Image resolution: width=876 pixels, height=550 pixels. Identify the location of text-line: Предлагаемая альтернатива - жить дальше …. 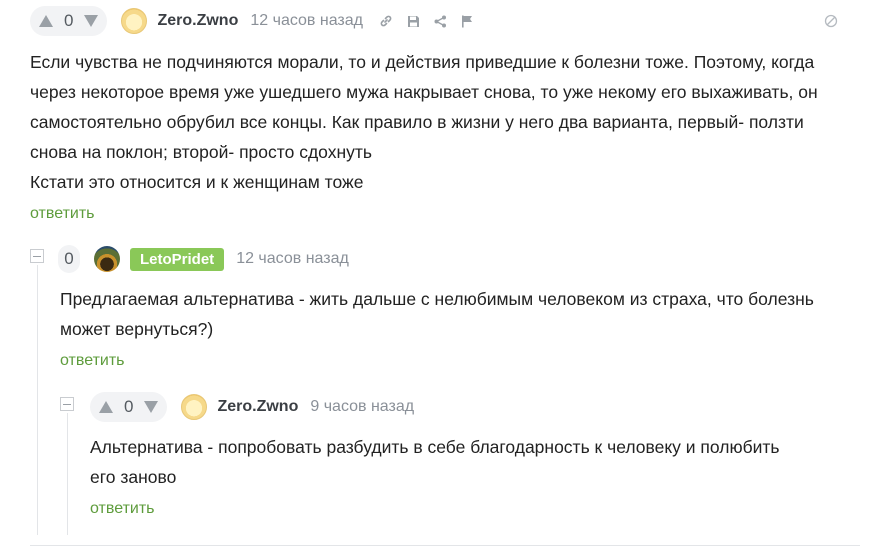
(437, 299).